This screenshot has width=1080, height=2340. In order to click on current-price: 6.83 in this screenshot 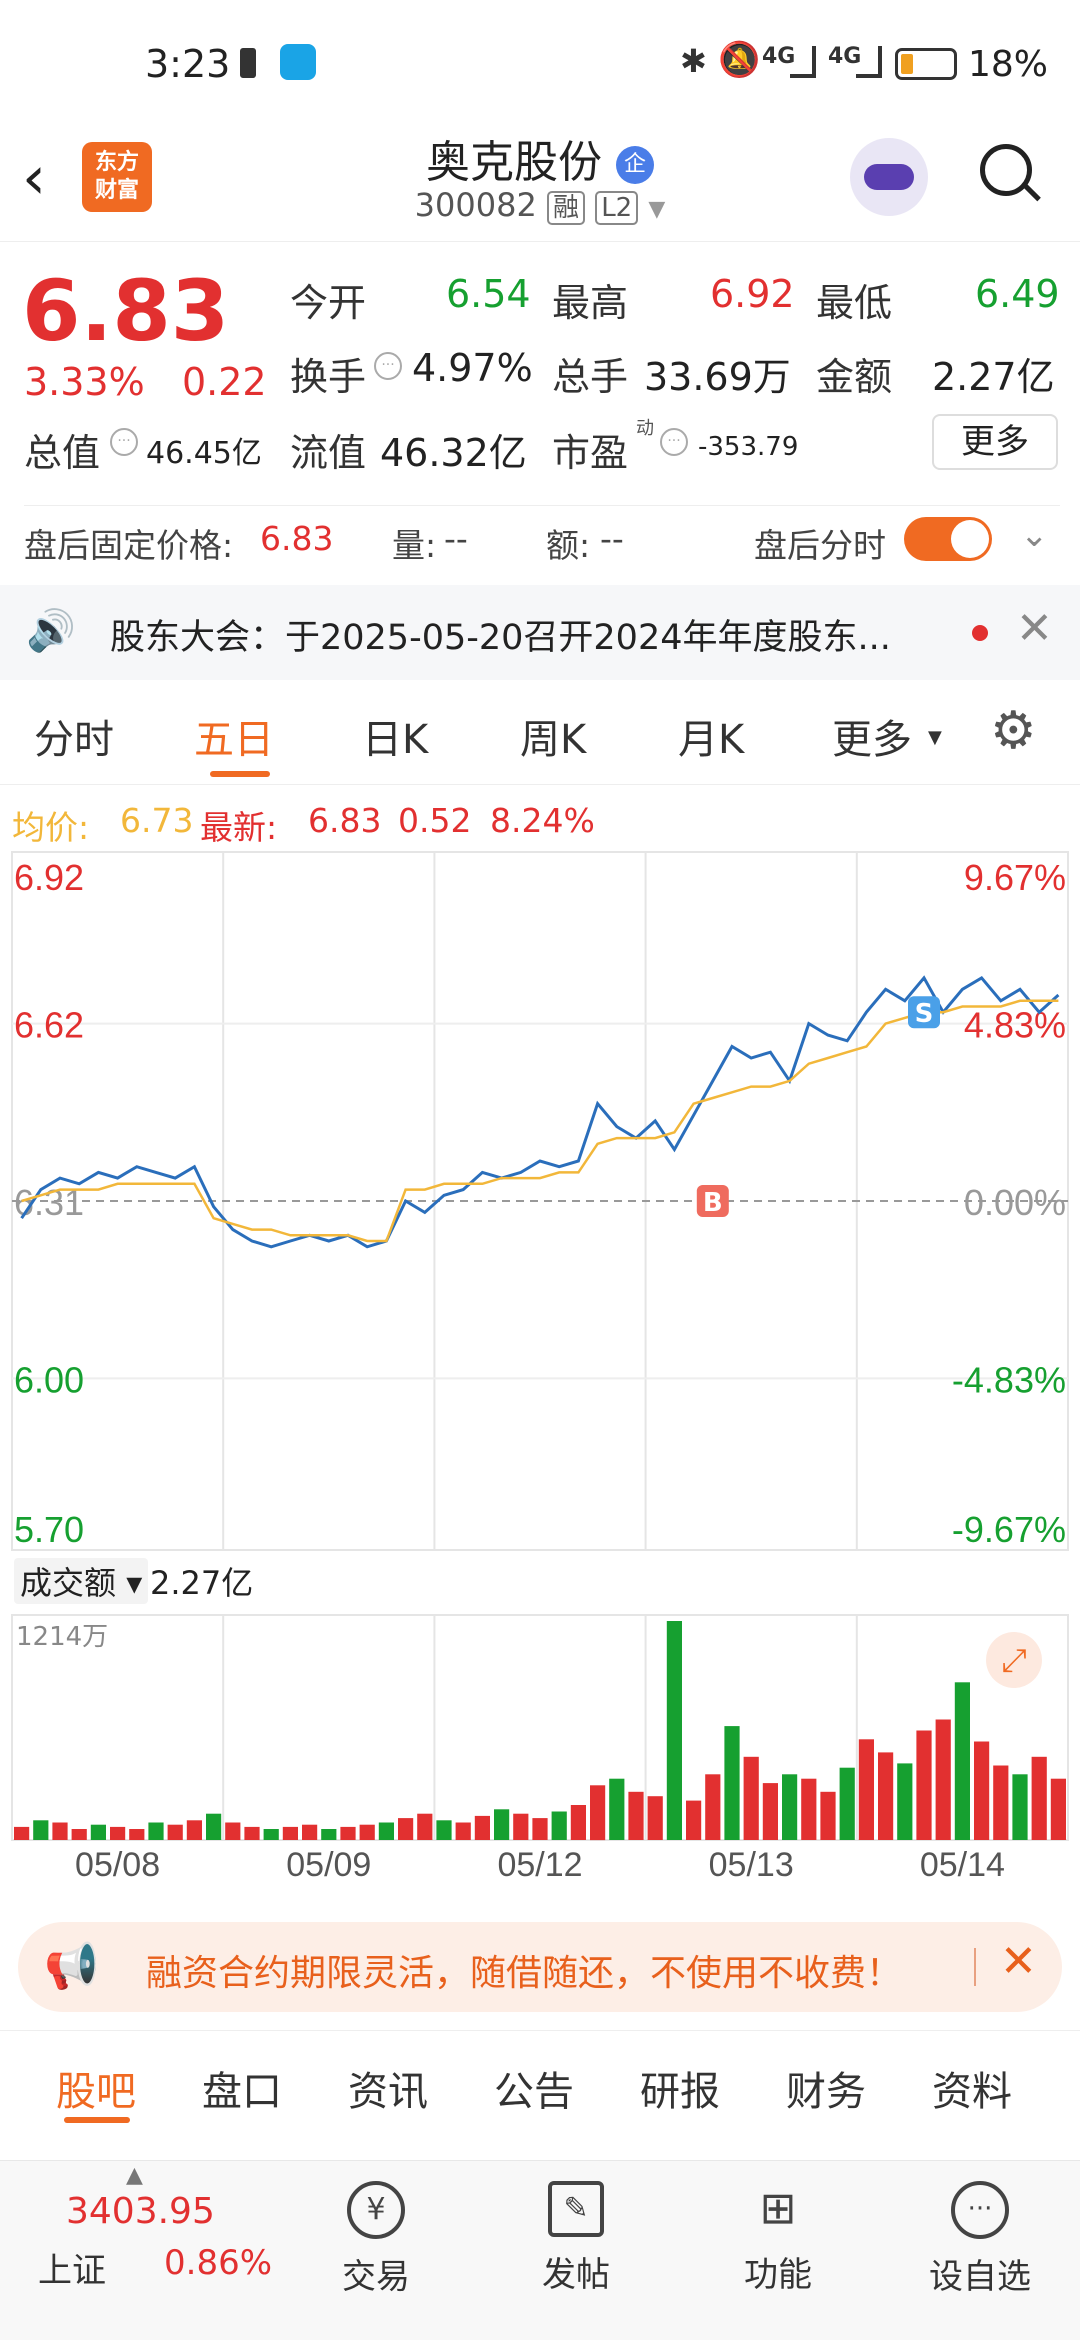, I will do `click(126, 311)`.